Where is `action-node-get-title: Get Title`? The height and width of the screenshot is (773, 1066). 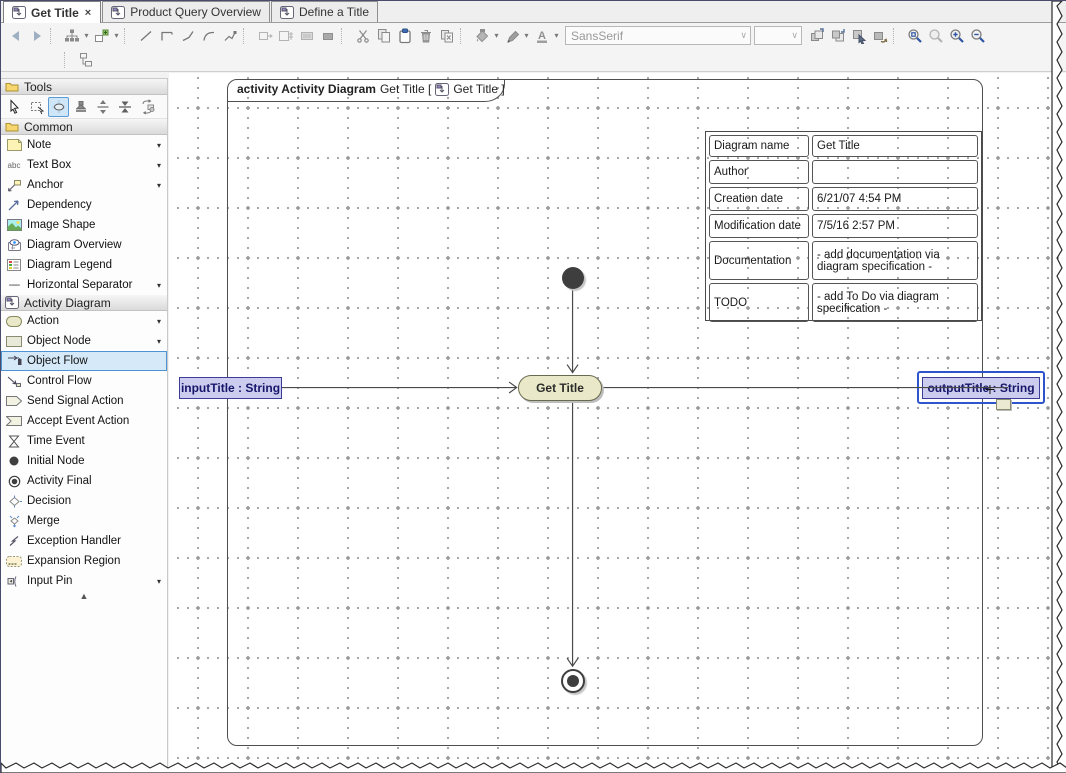
action-node-get-title: Get Title is located at coordinates (560, 388).